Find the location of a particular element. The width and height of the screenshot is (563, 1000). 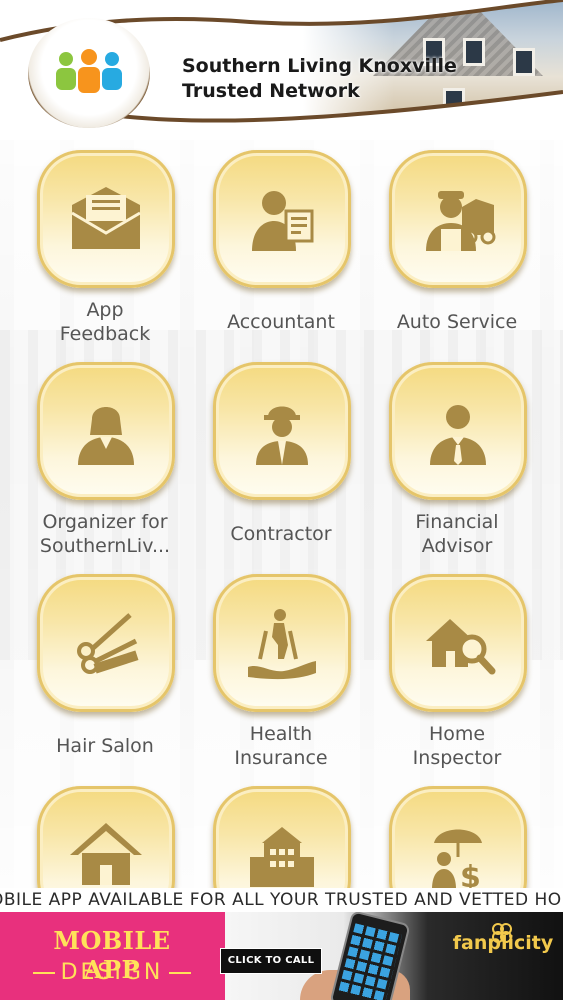

envelope-icon is located at coordinates (106, 218).